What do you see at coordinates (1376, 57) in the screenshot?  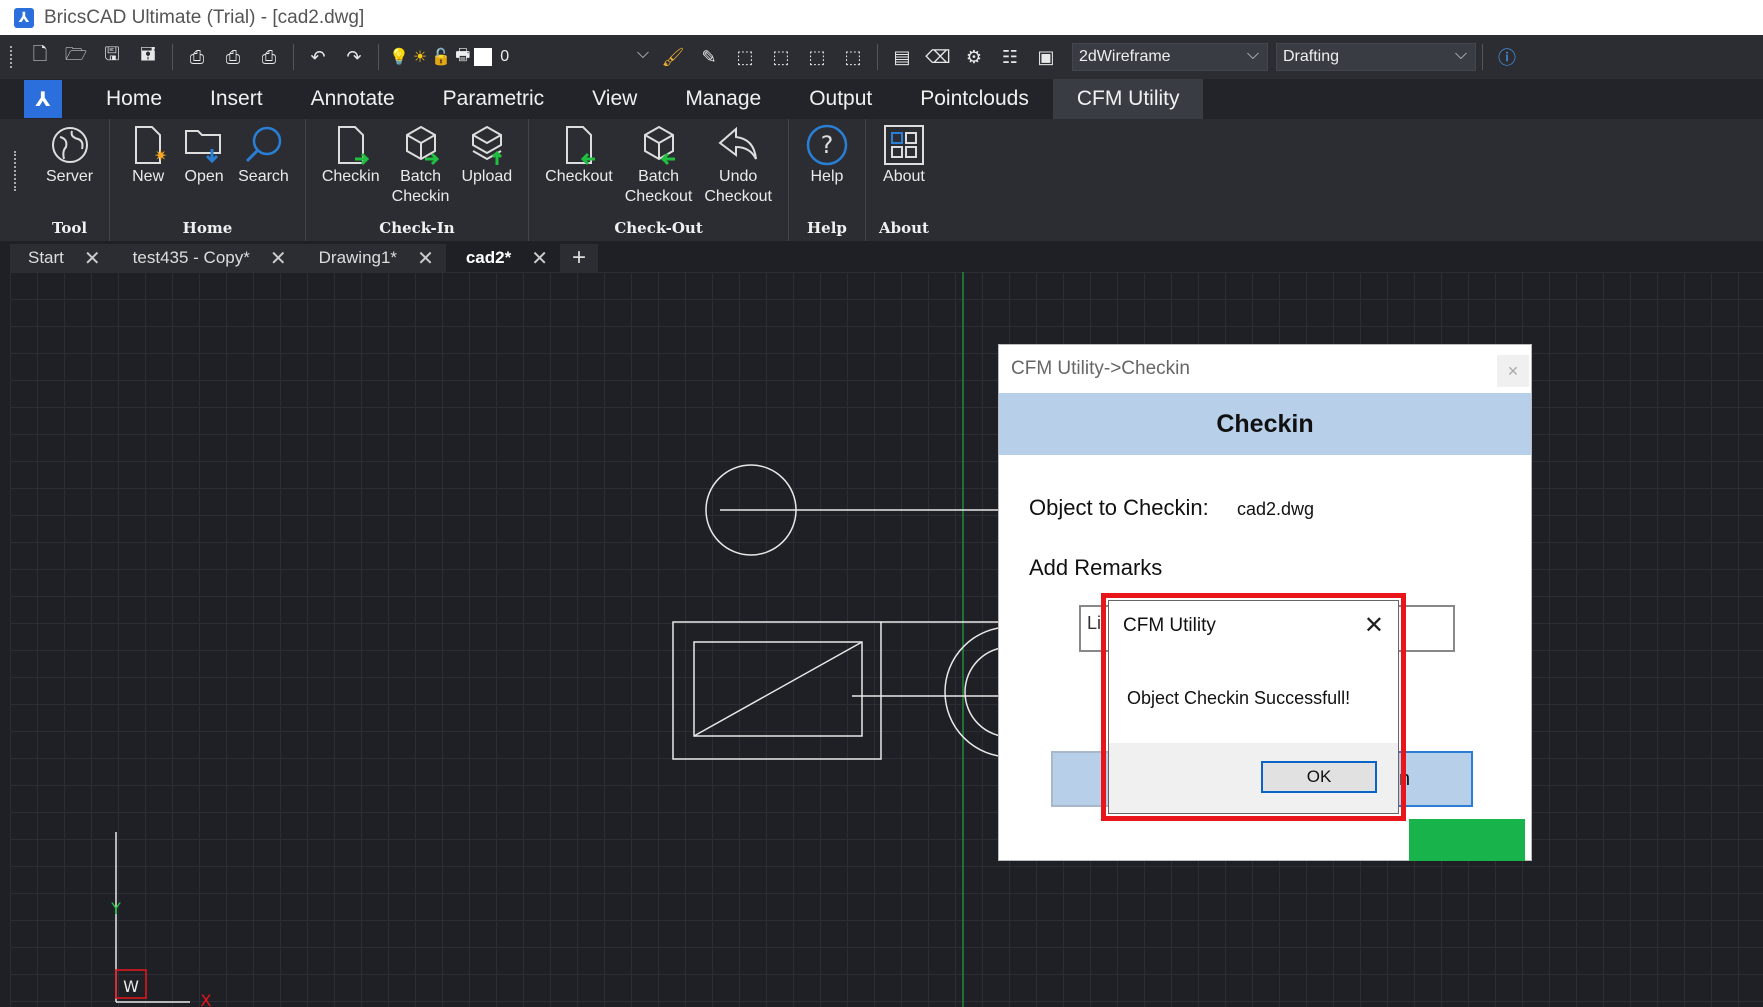 I see `workspace-dropdown: Drafting ⌵` at bounding box center [1376, 57].